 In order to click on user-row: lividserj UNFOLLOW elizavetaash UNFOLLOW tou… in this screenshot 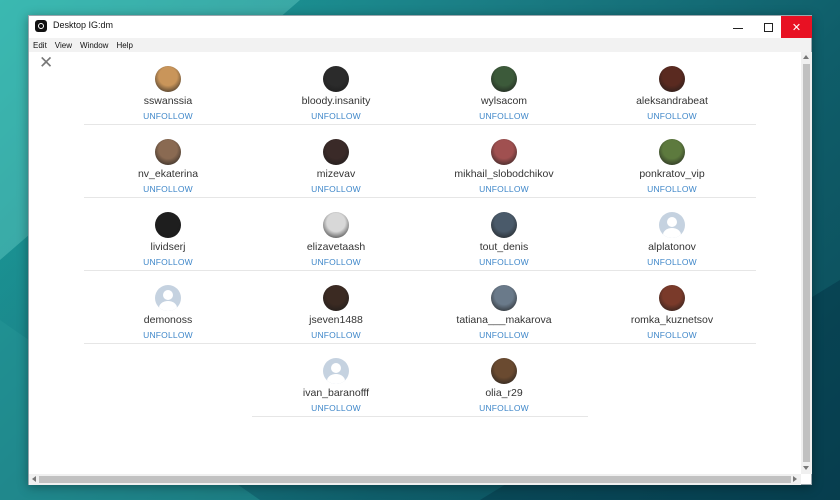, I will do `click(420, 234)`.